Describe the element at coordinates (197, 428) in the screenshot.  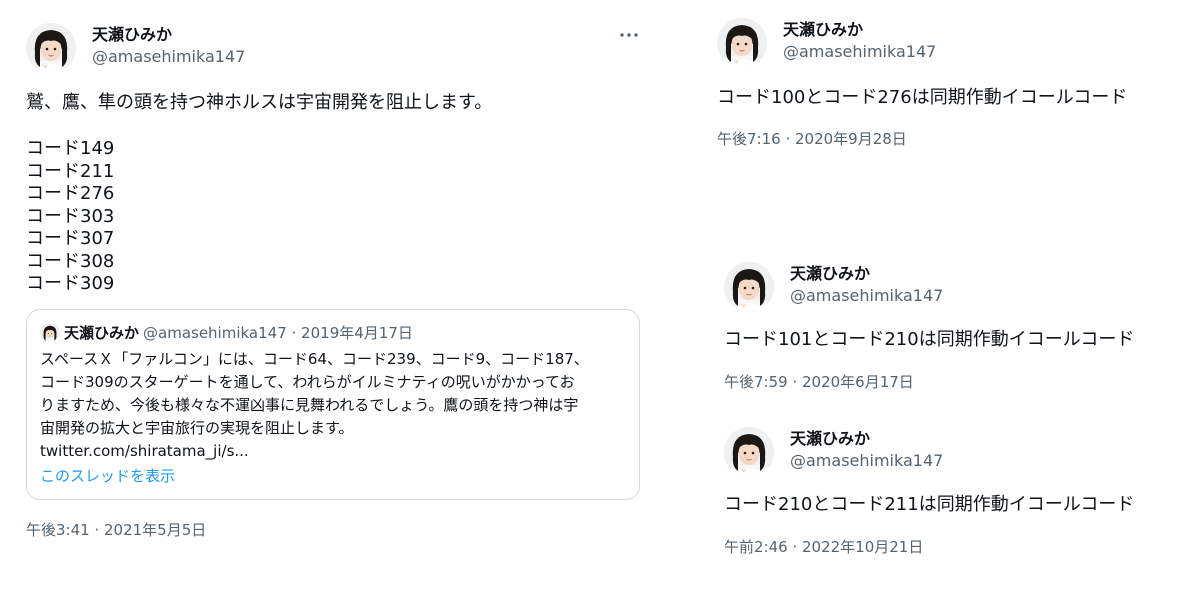
I see `quoted-text-line: 宙開発の拡大と宇宙旅行の実現を阻止します。` at that location.